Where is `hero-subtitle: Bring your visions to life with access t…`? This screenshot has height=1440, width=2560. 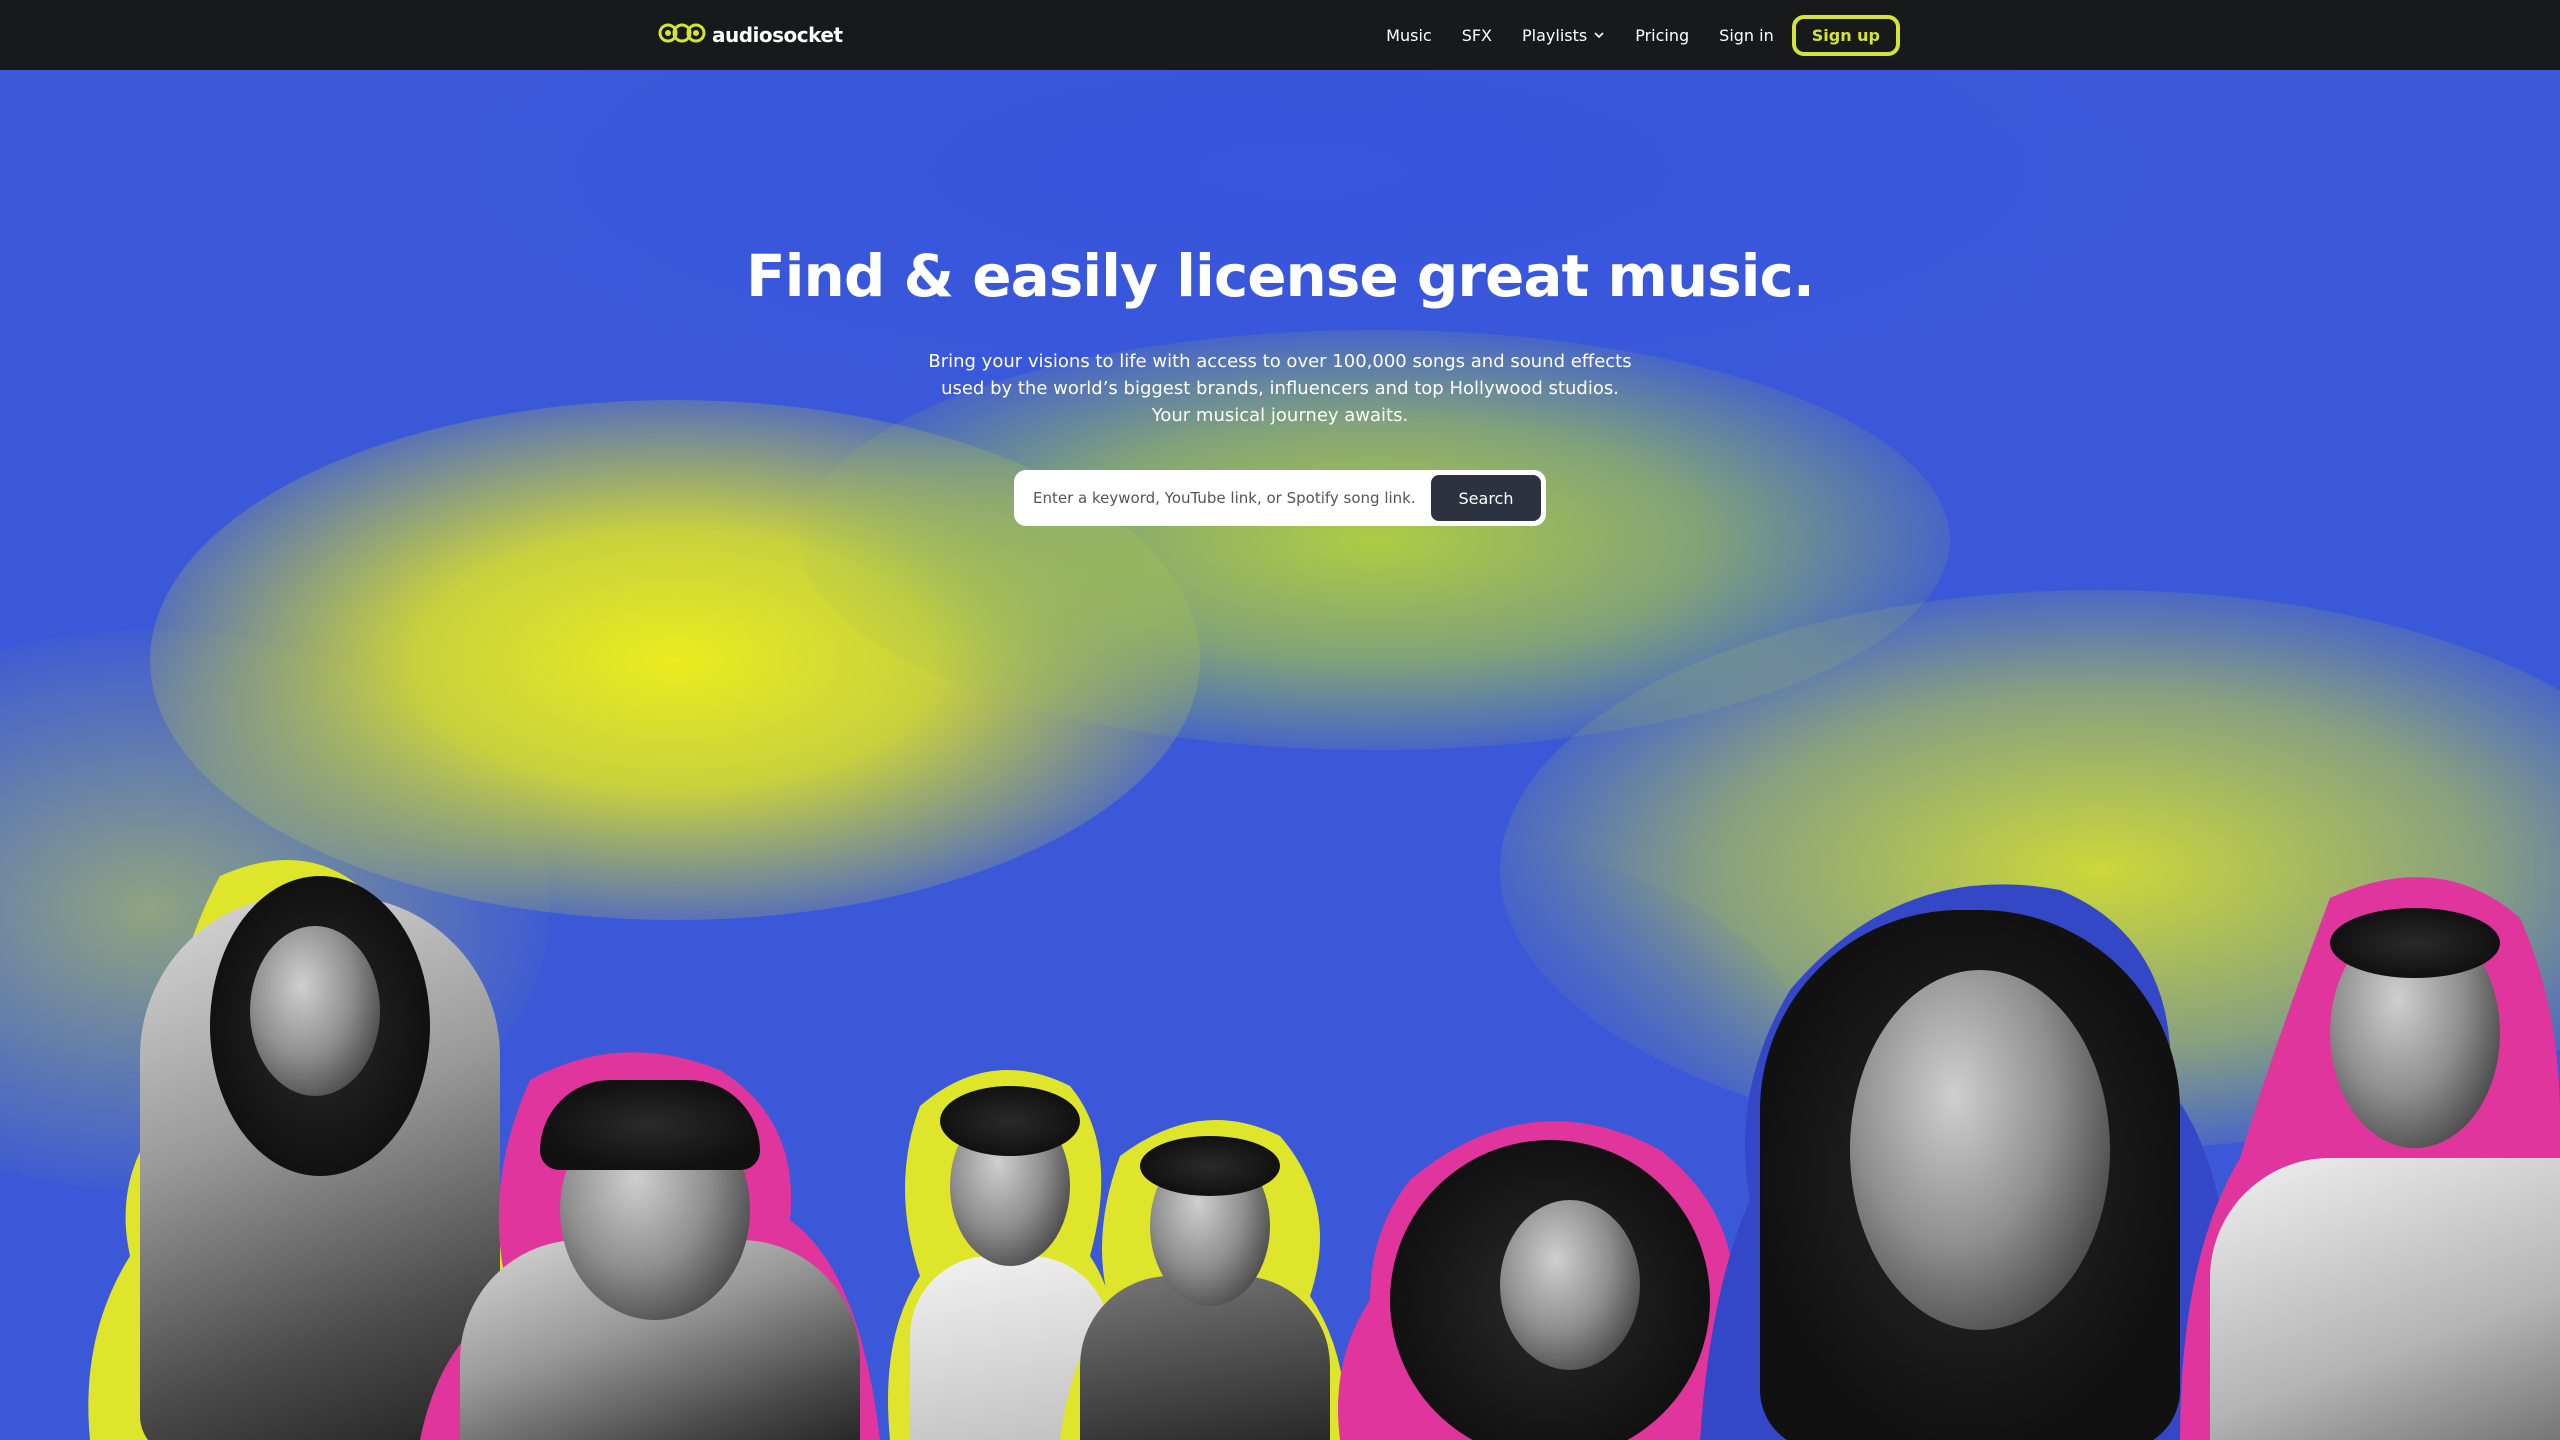 hero-subtitle: Bring your visions to life with access t… is located at coordinates (1280, 388).